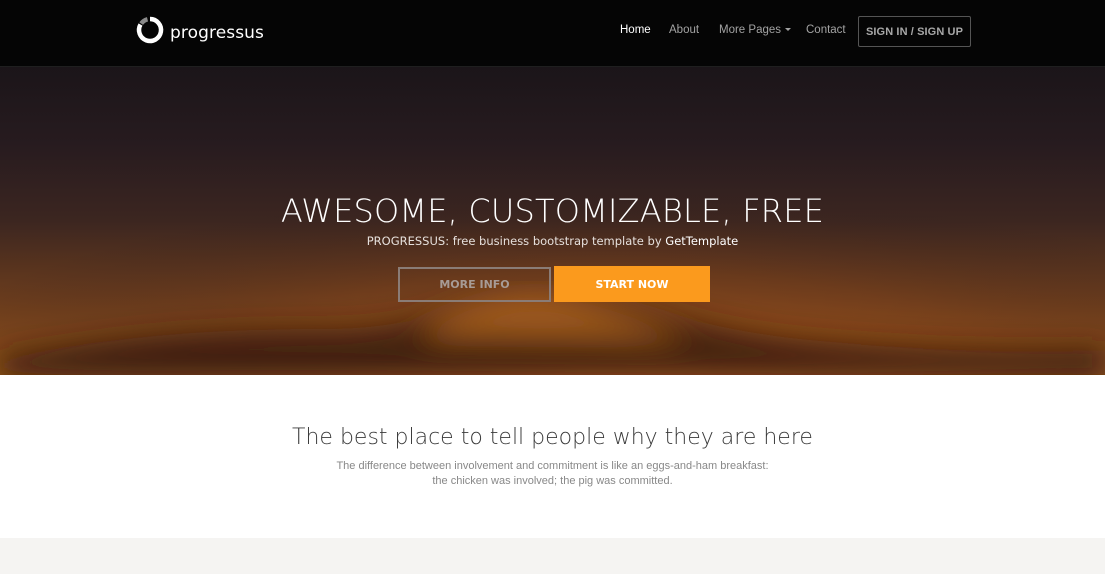  Describe the element at coordinates (217, 33) in the screenshot. I see `brand-name: progressus` at that location.